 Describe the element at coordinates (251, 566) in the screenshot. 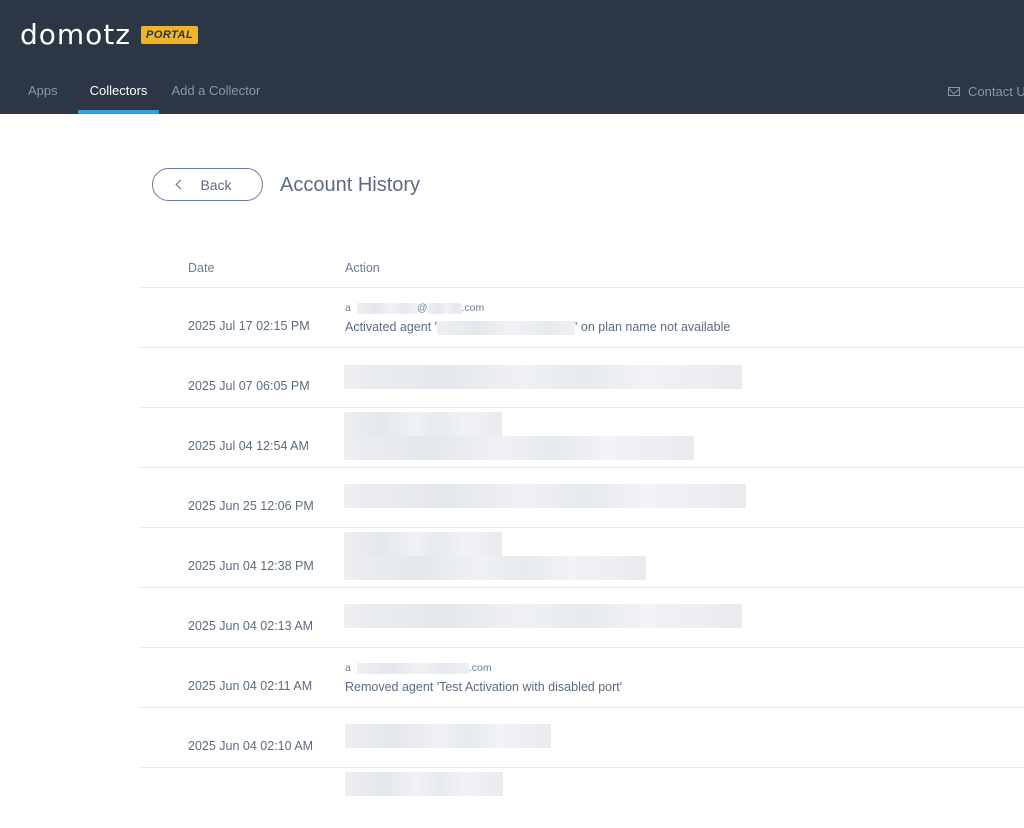

I see `row-date: 2025 Jun 04 12:38 PM` at that location.